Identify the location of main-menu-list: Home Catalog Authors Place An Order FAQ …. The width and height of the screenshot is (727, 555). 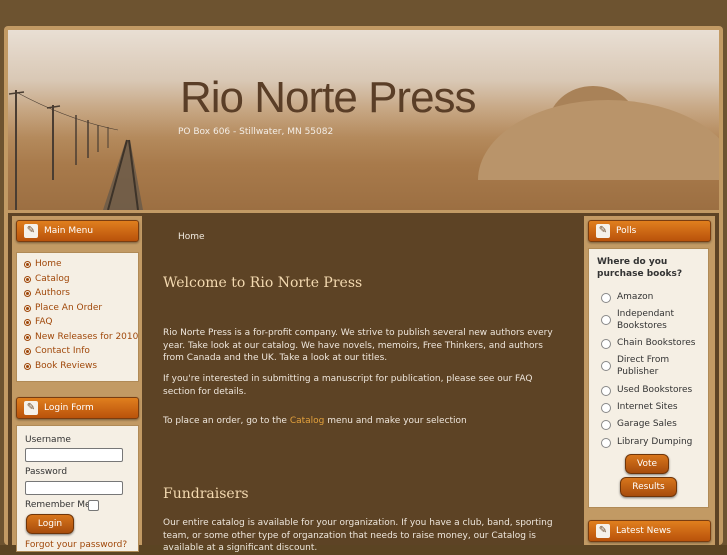
(80, 315).